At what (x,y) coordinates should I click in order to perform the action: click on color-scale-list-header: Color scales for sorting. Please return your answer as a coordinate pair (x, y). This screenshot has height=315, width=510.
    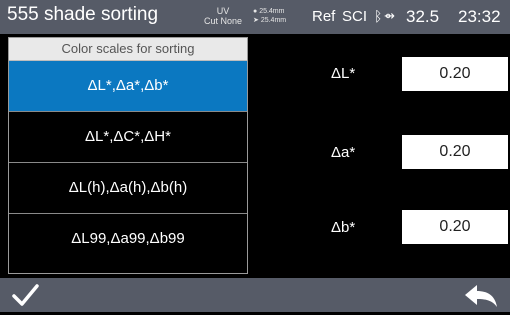
    Looking at the image, I should click on (128, 49).